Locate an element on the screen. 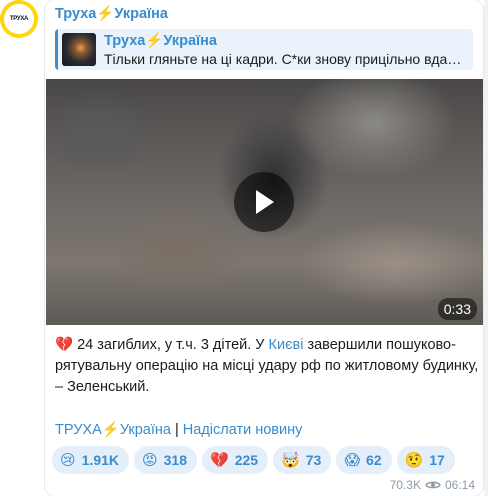  reaction-count: 62 is located at coordinates (373, 460).